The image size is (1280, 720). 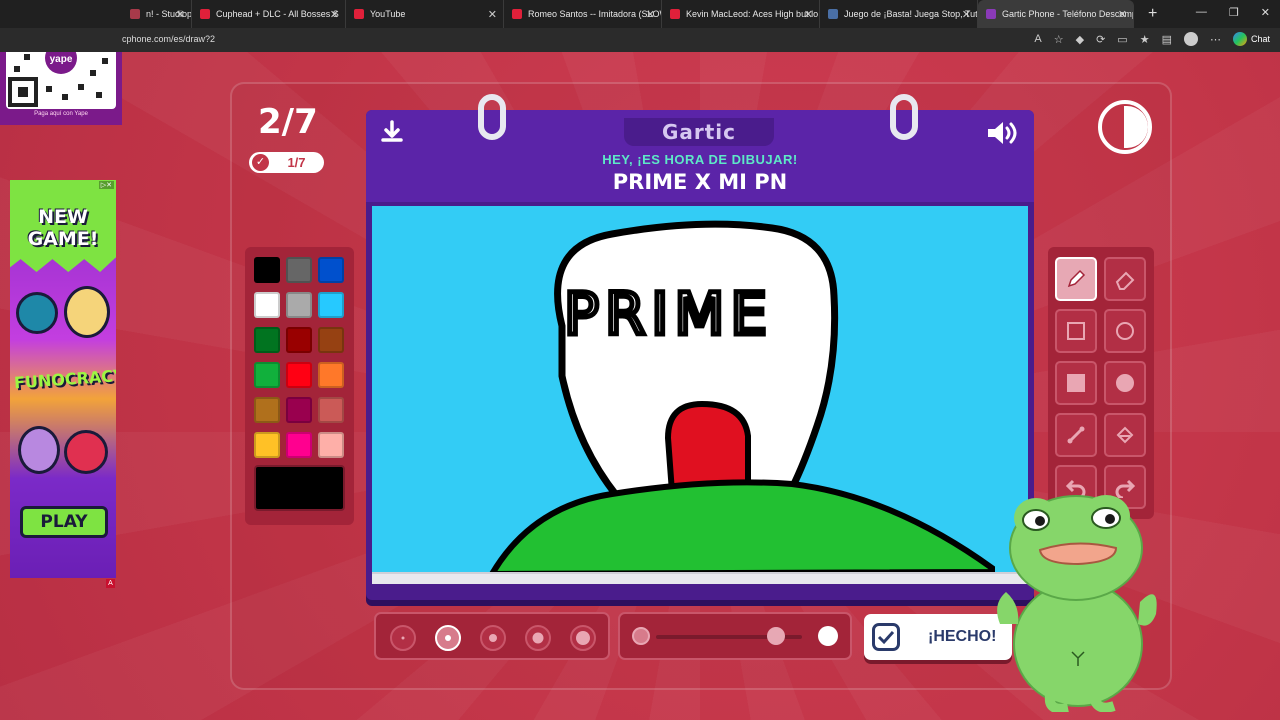 I want to click on browser-tab: Cuphead + DLC - All Bosses S ✕, so click(x=269, y=14).